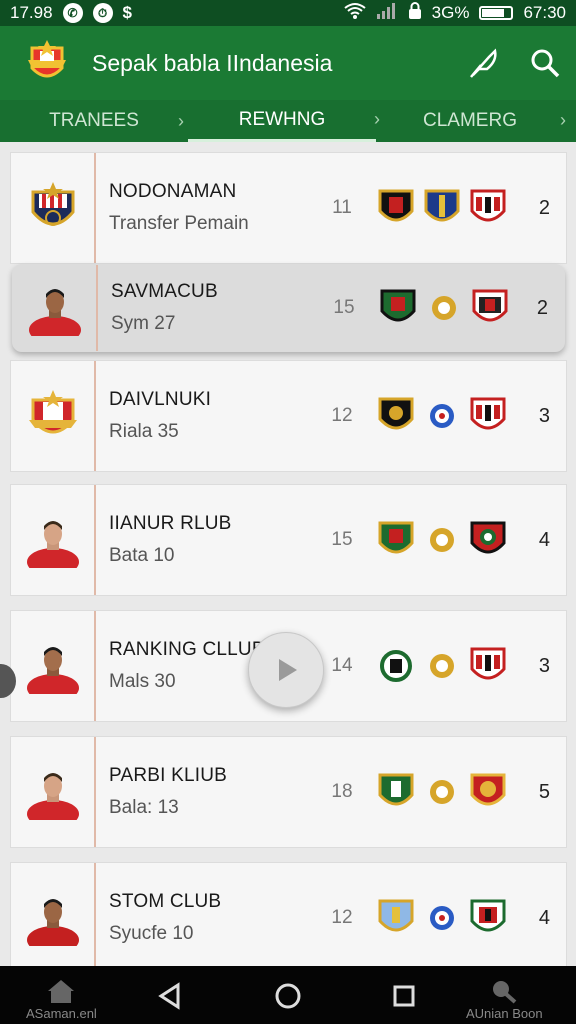  I want to click on nav-search: AUnian Boon, so click(504, 999).